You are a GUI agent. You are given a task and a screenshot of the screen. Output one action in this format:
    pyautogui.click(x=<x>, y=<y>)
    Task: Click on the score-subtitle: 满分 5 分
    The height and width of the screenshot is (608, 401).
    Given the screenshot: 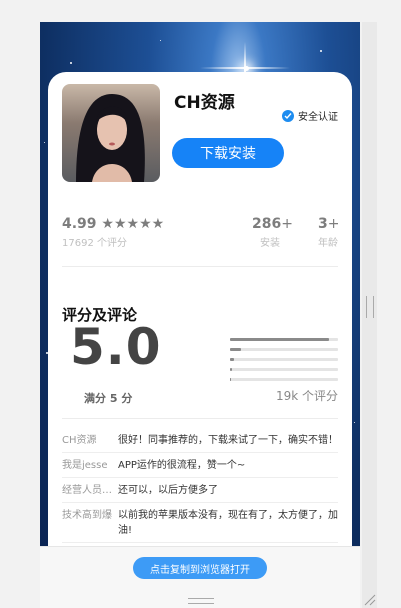 What is the action you would take?
    pyautogui.click(x=108, y=398)
    